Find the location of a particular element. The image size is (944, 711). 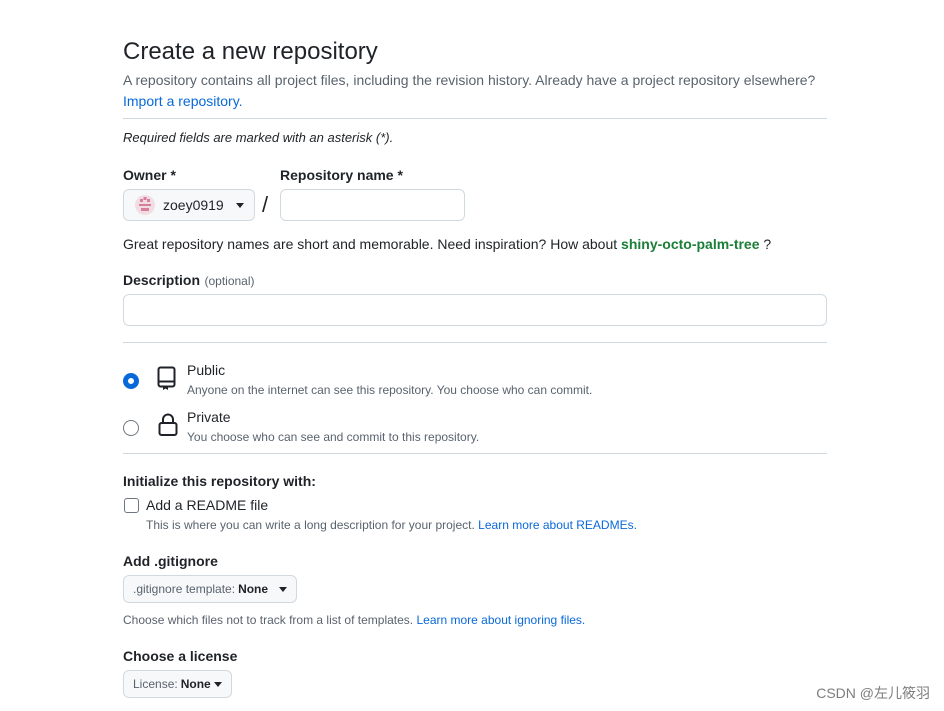

divider-init is located at coordinates (475, 453).